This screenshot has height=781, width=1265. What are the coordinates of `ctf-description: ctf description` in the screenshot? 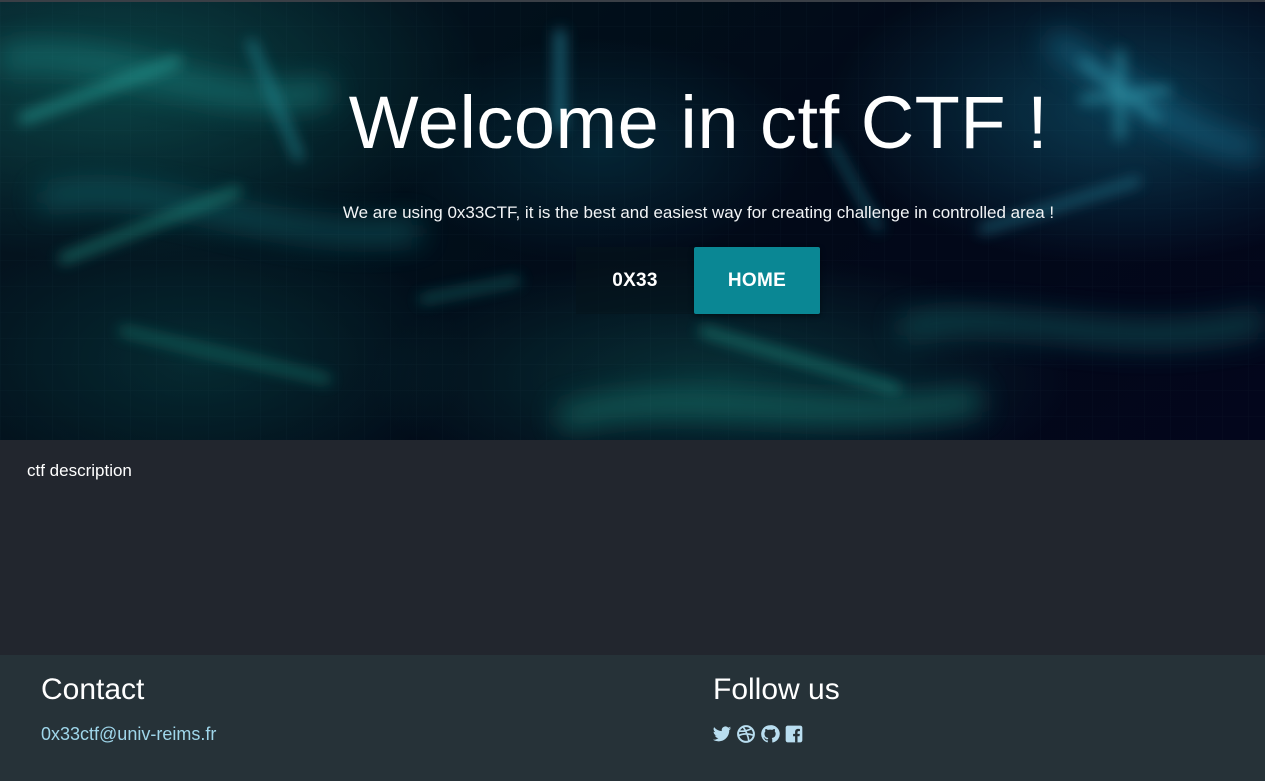 It's located at (79, 470).